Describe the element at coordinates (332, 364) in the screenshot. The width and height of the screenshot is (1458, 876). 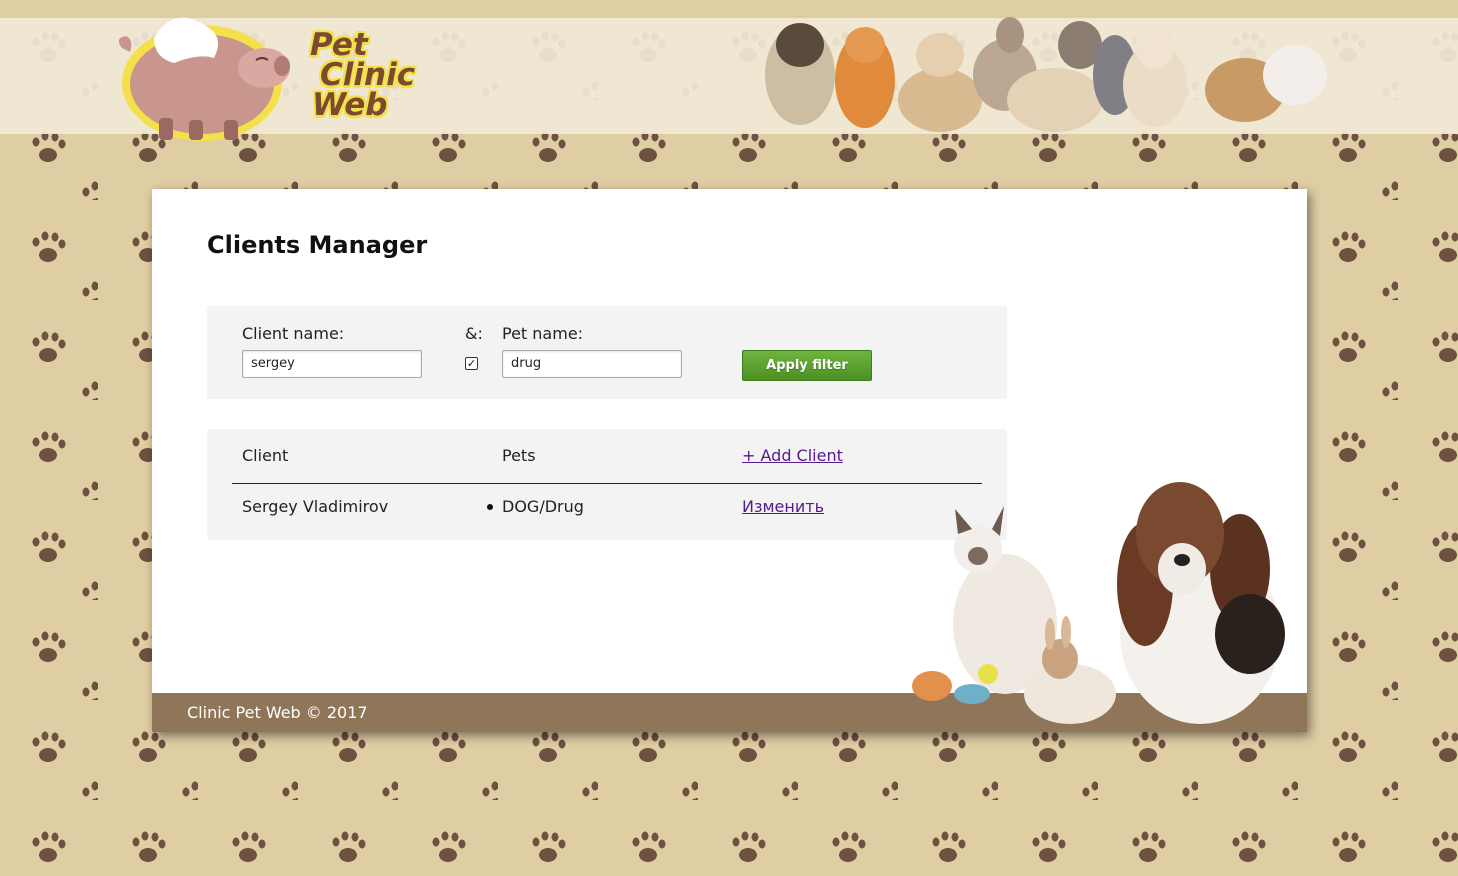
I see `client-name-input: sergey` at that location.